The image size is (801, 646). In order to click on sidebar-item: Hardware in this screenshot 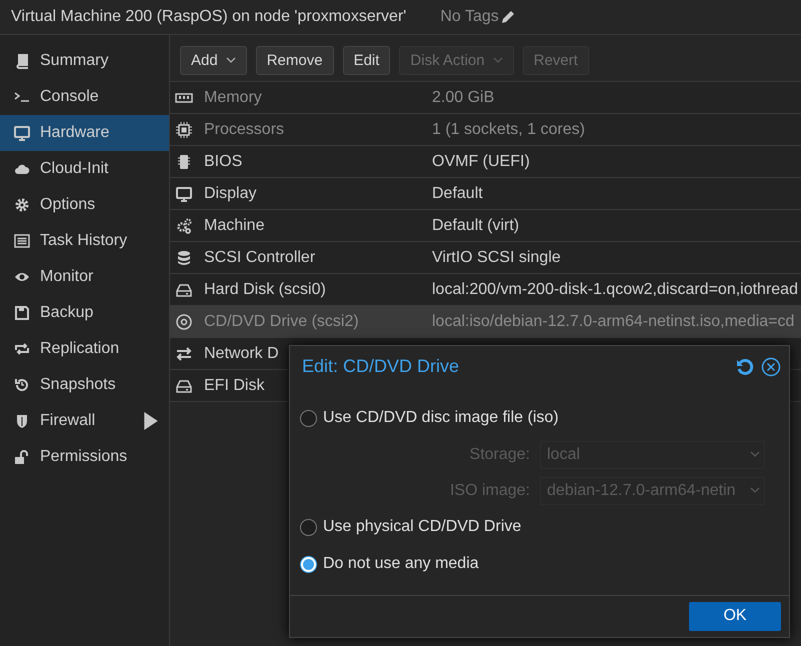, I will do `click(84, 133)`.